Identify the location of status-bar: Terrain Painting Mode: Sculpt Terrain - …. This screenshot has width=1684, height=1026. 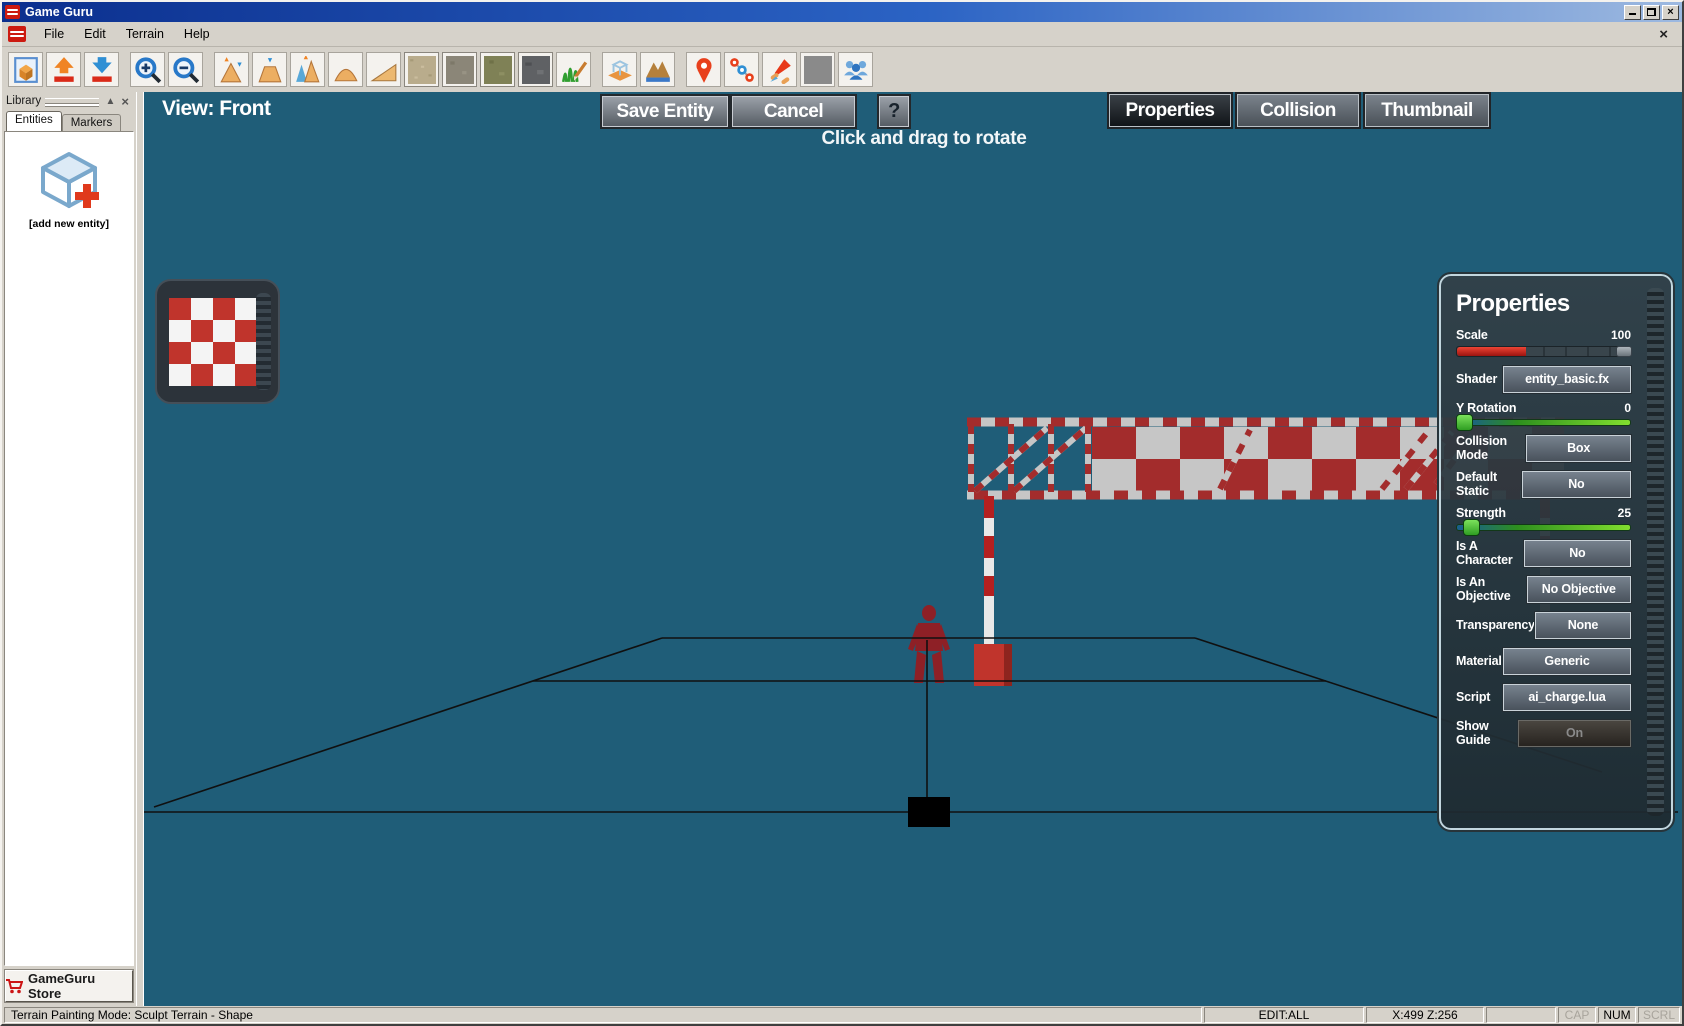
(842, 1015).